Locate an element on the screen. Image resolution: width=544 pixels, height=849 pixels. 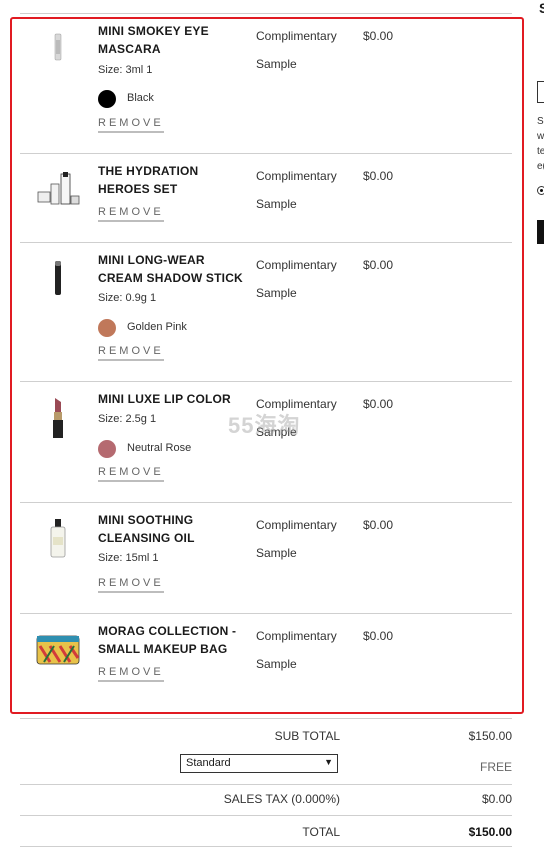
watermark: 55海淘 is located at coordinates (264, 425).